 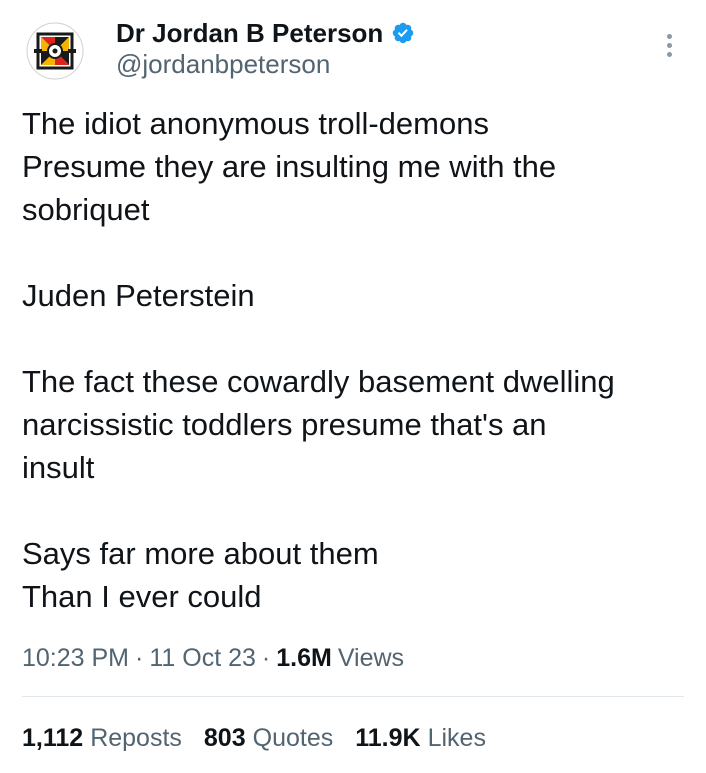 I want to click on avatar, so click(x=55, y=51).